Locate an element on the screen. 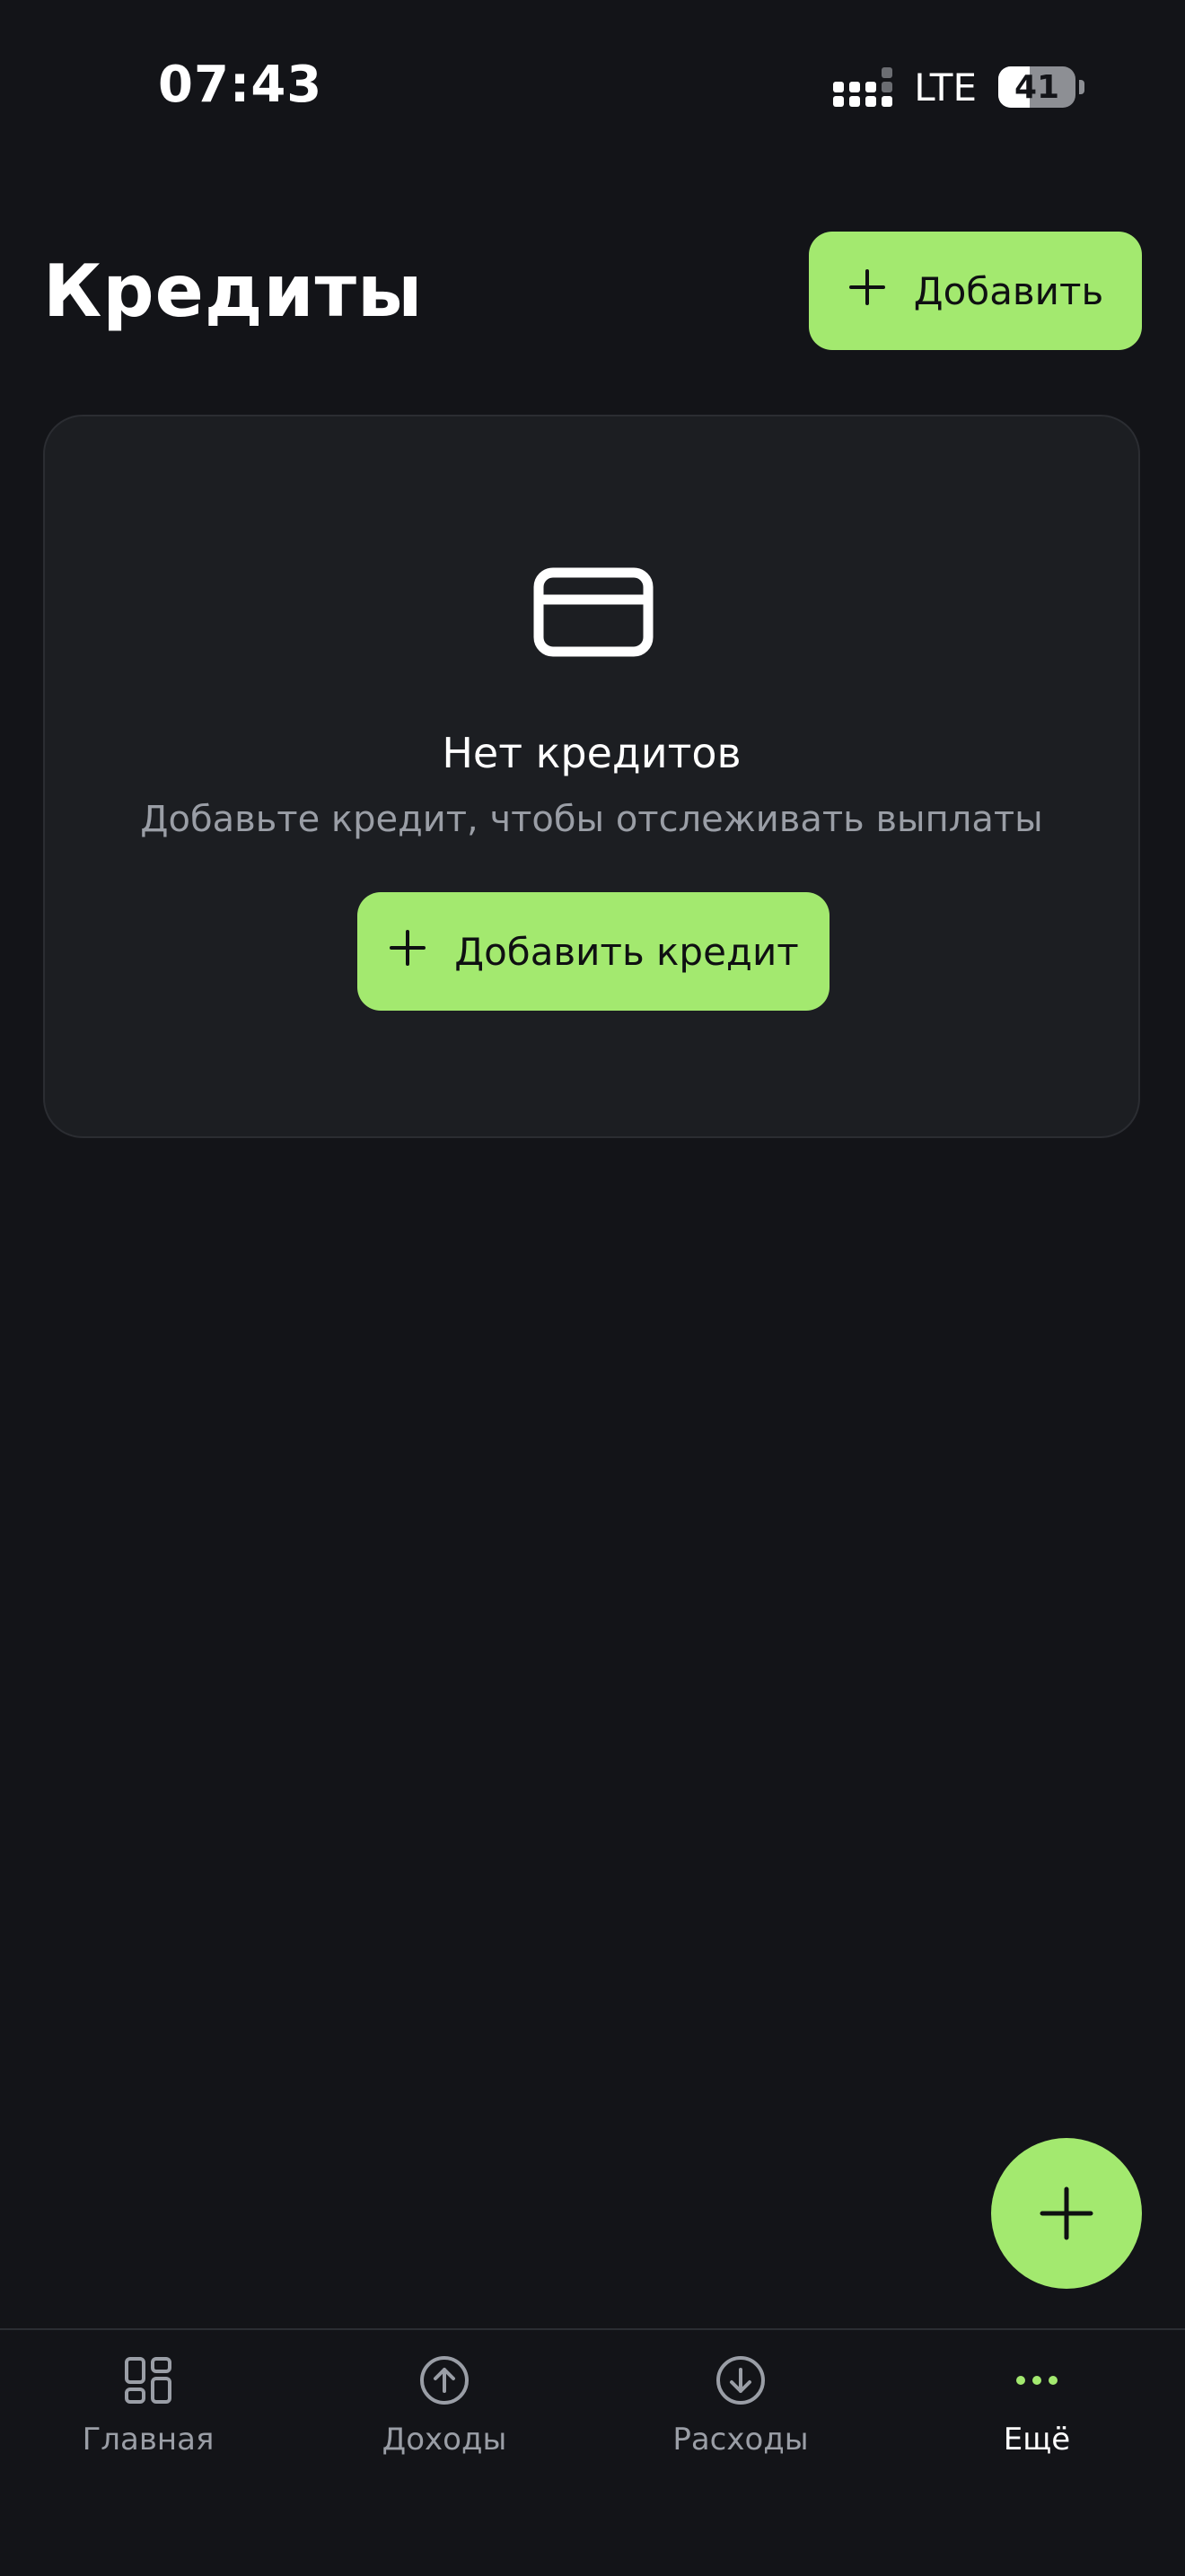  network-type: LTE is located at coordinates (945, 87).